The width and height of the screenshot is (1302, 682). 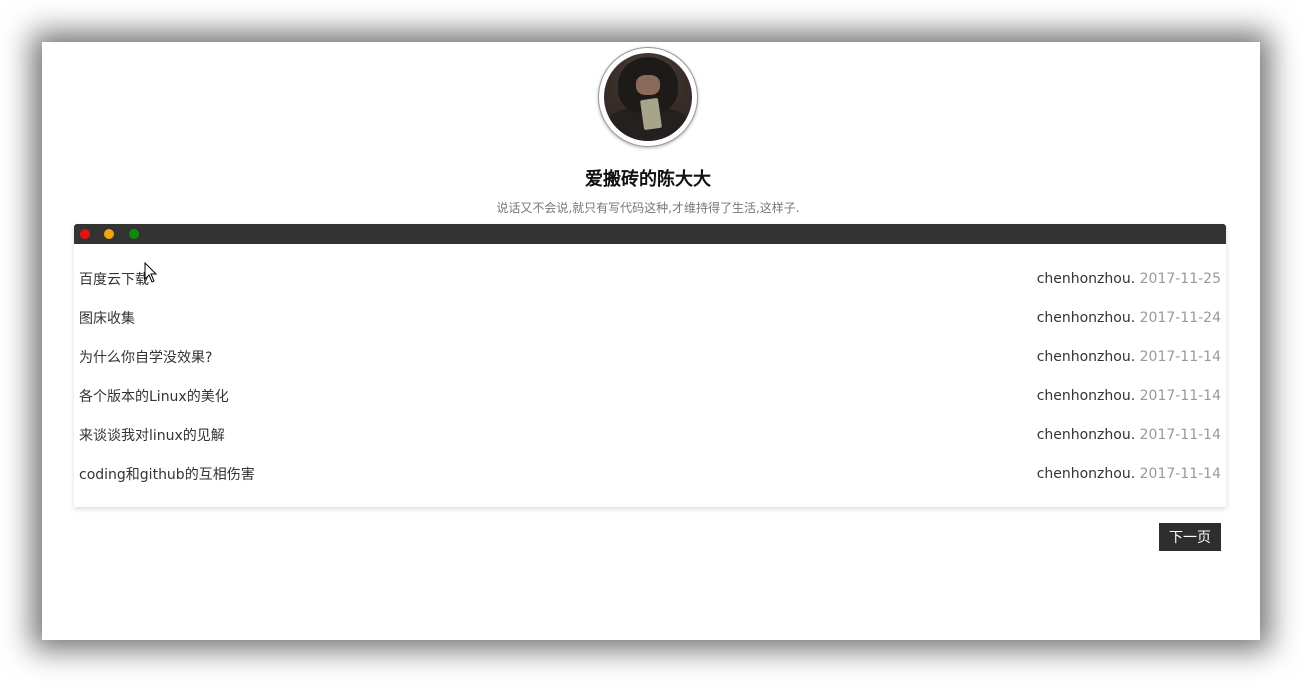 I want to click on post-title-link: 各个版本的Linux的美化, so click(x=154, y=396).